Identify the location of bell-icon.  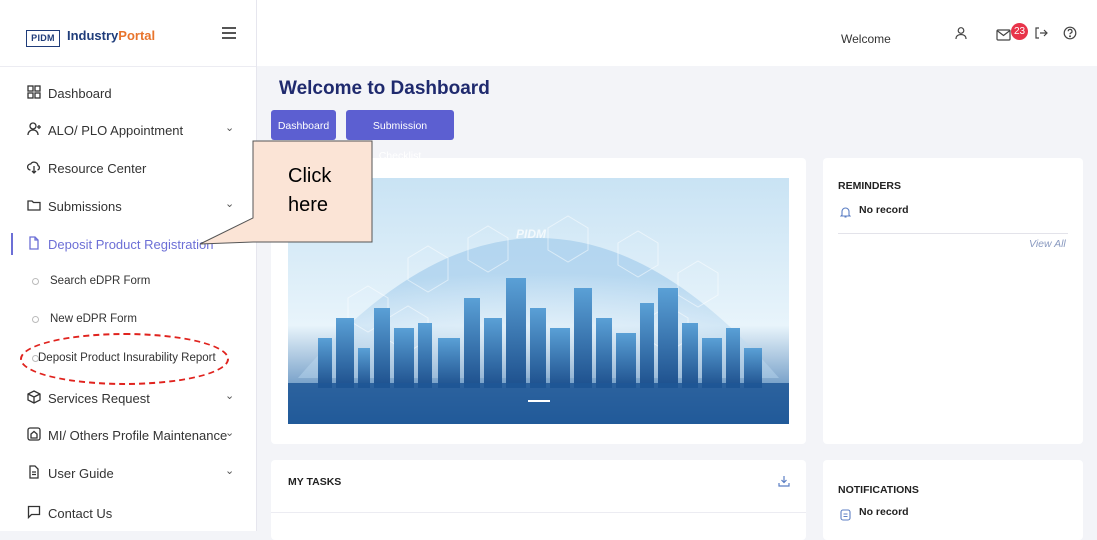
(845, 214).